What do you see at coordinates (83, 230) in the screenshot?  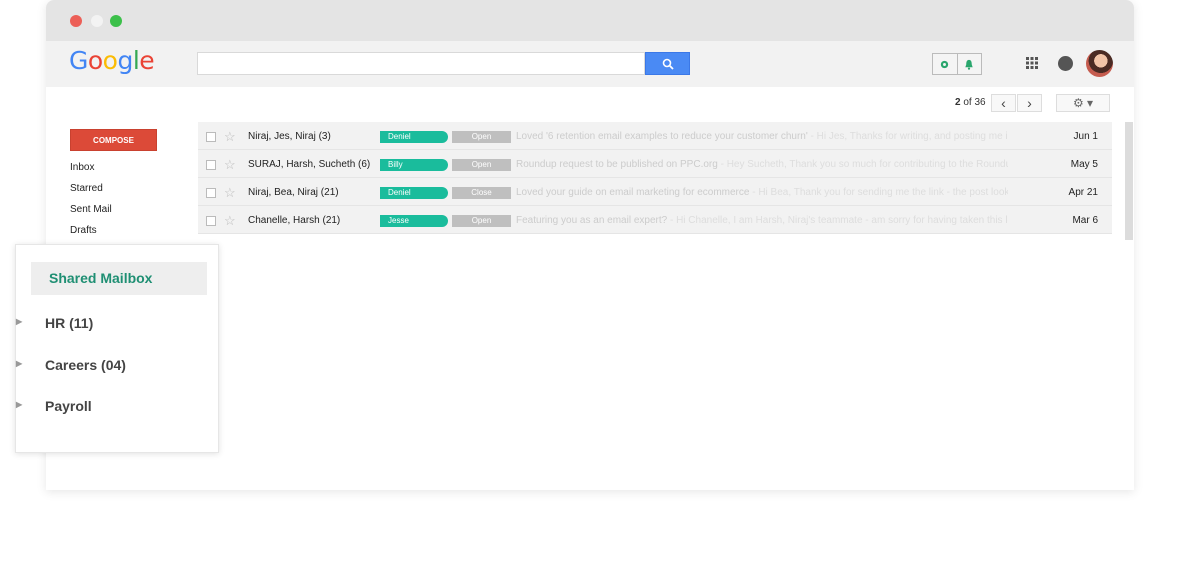 I see `sidebar-item-drafts: Drafts` at bounding box center [83, 230].